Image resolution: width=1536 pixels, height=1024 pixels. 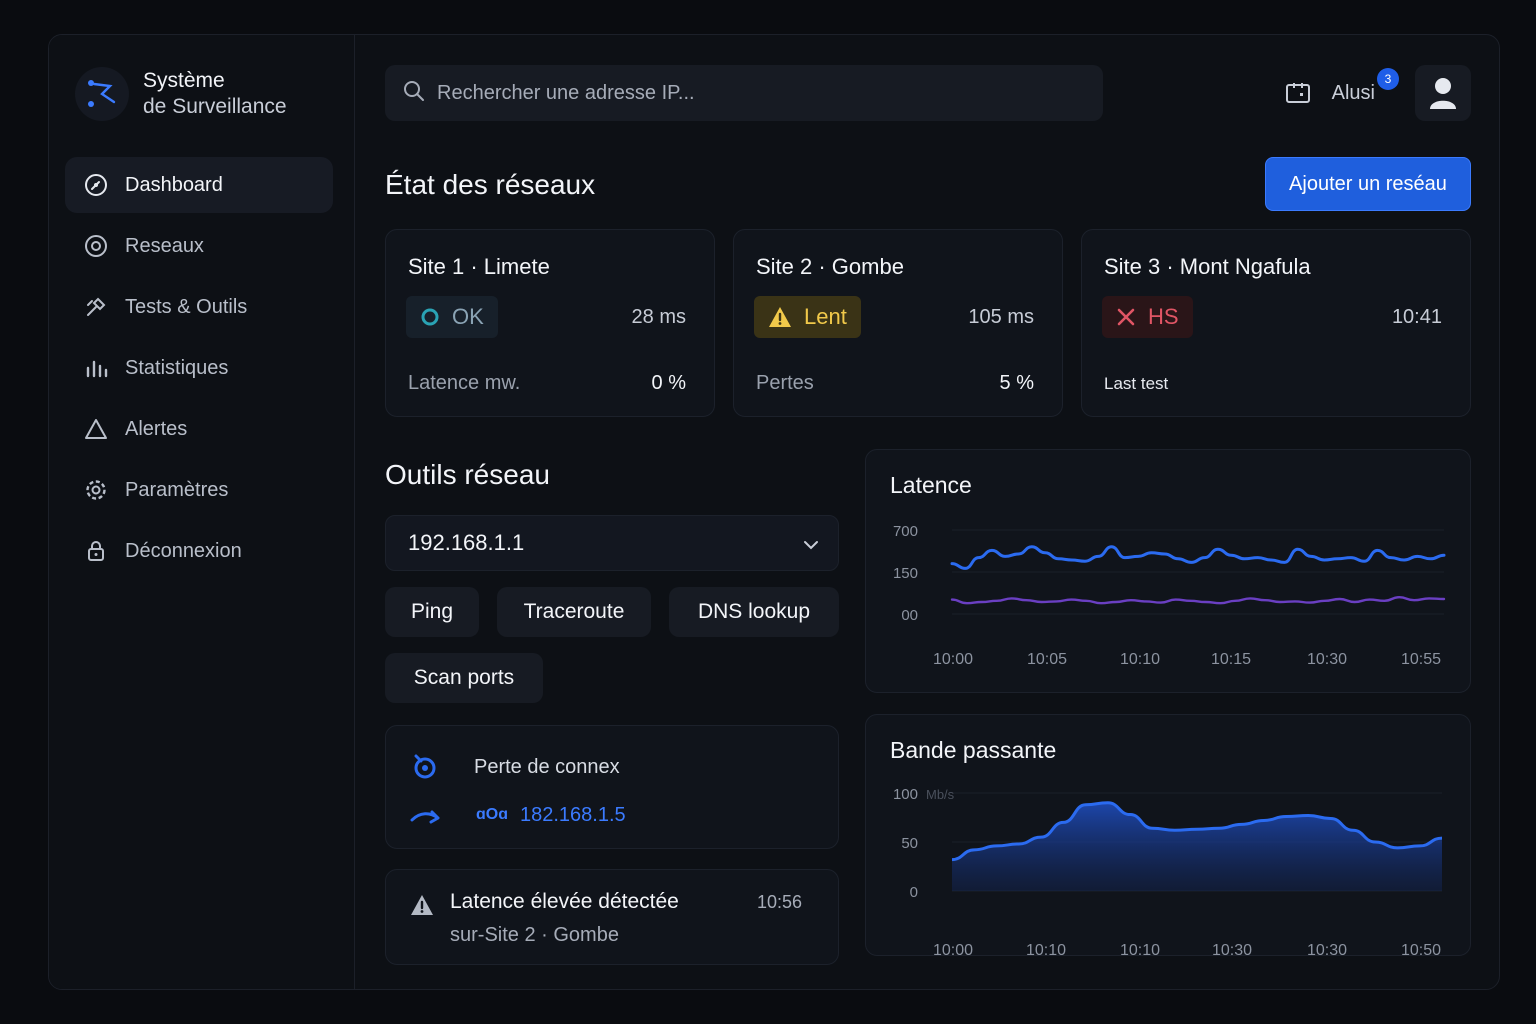 I want to click on tools-icon, so click(x=96, y=307).